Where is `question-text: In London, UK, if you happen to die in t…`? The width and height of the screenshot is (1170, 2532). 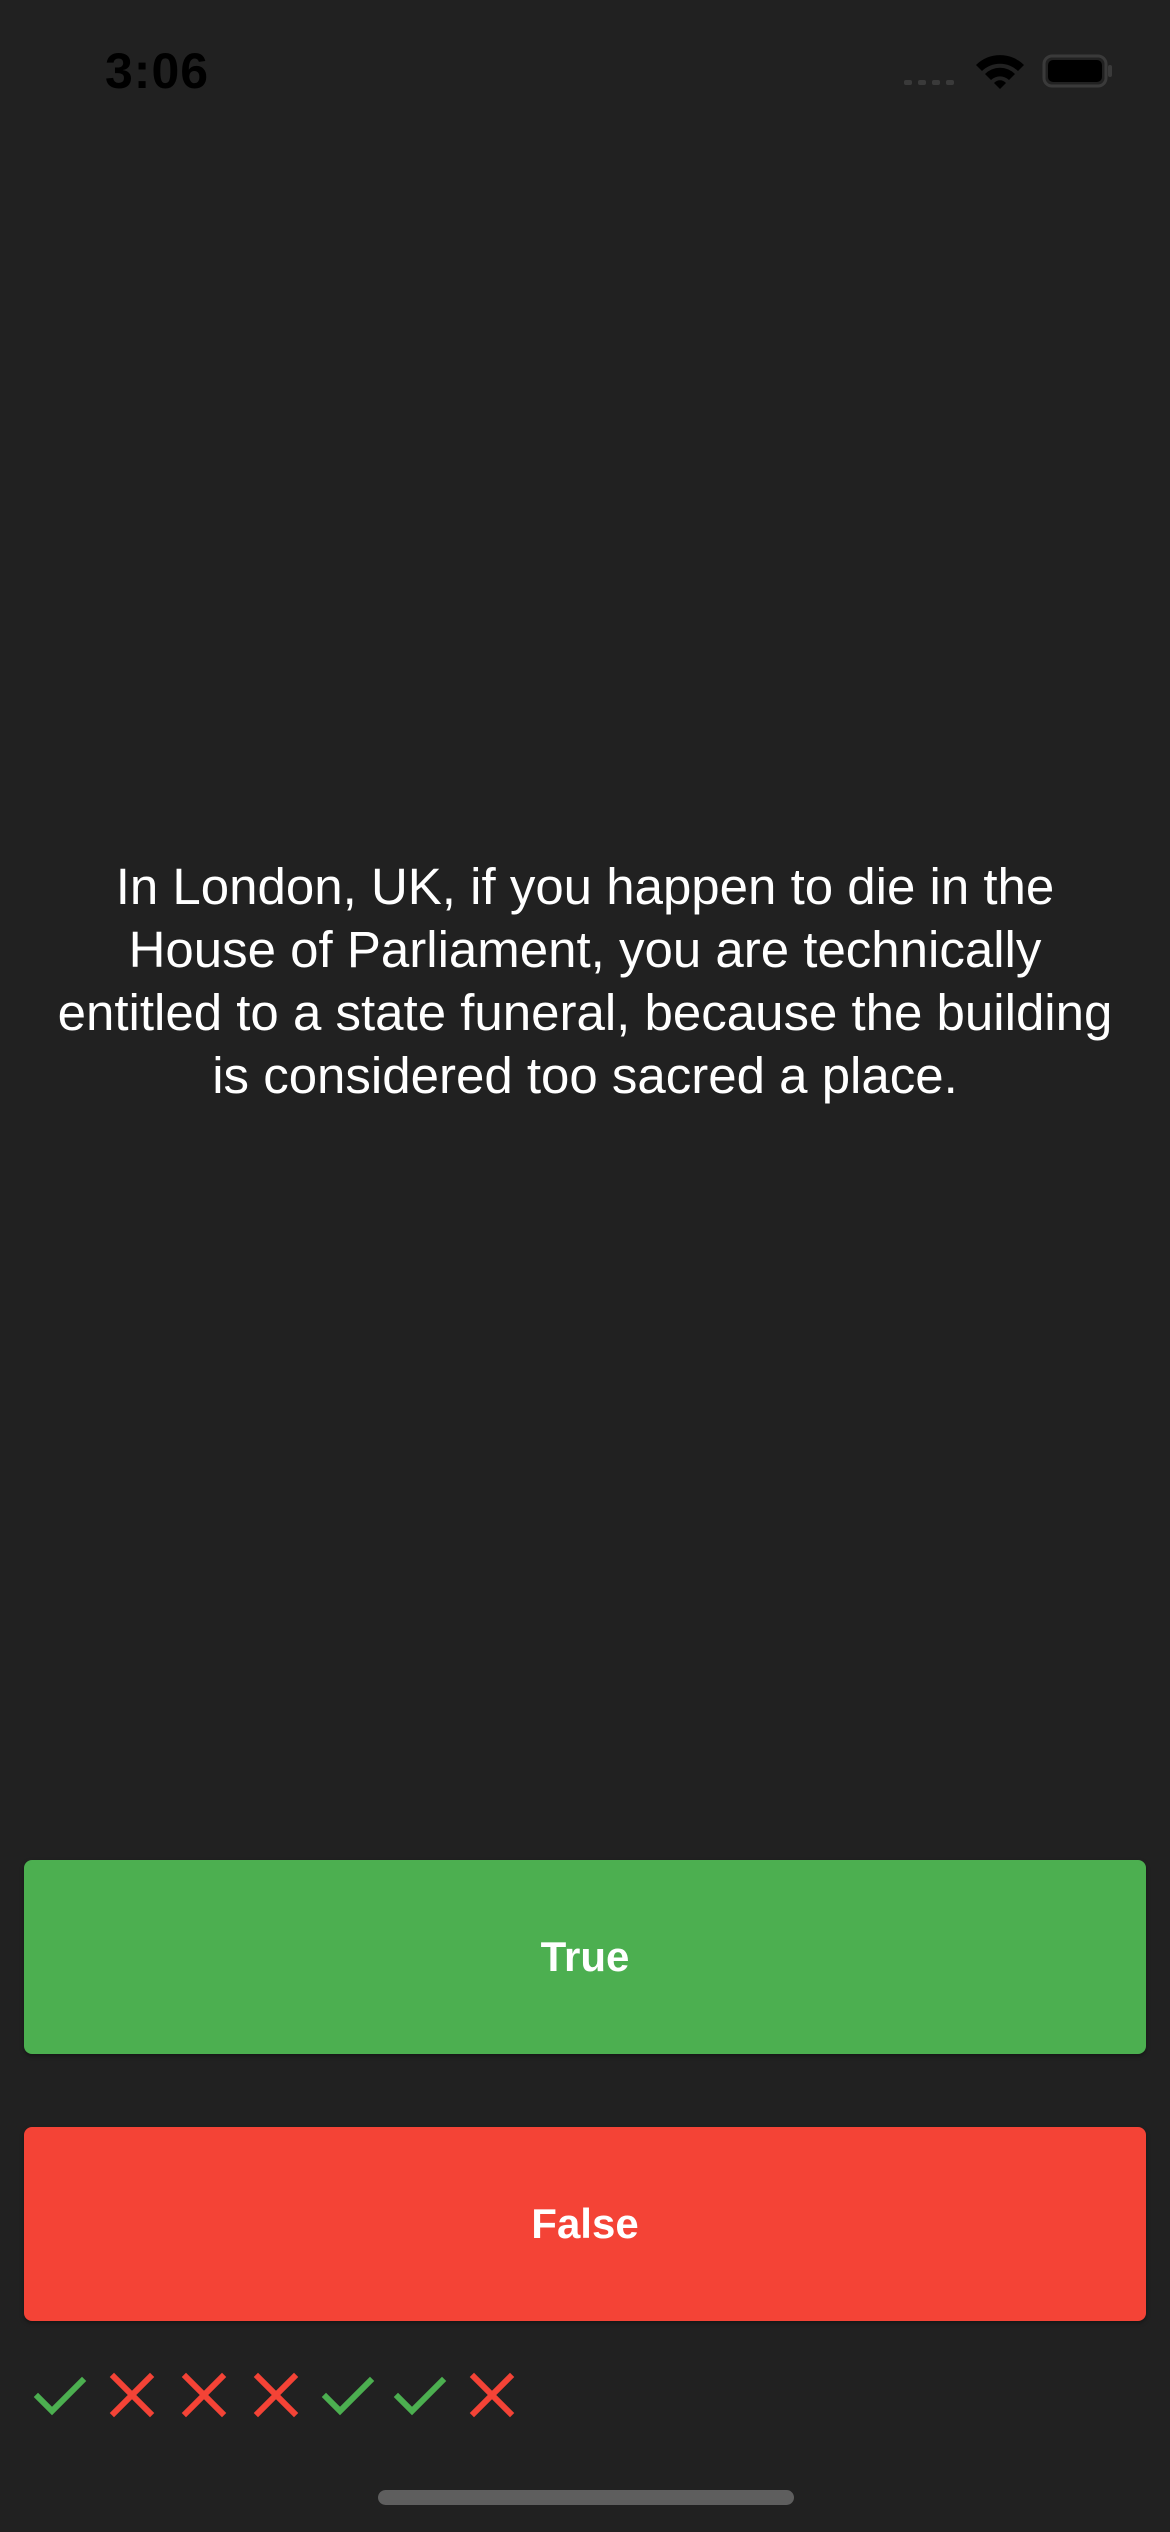
question-text: In London, UK, if you happen to die in t… is located at coordinates (585, 981).